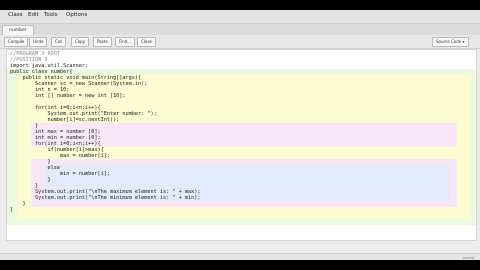 This screenshot has height=270, width=480. What do you see at coordinates (11, 210) in the screenshot?
I see `code-line: }` at bounding box center [11, 210].